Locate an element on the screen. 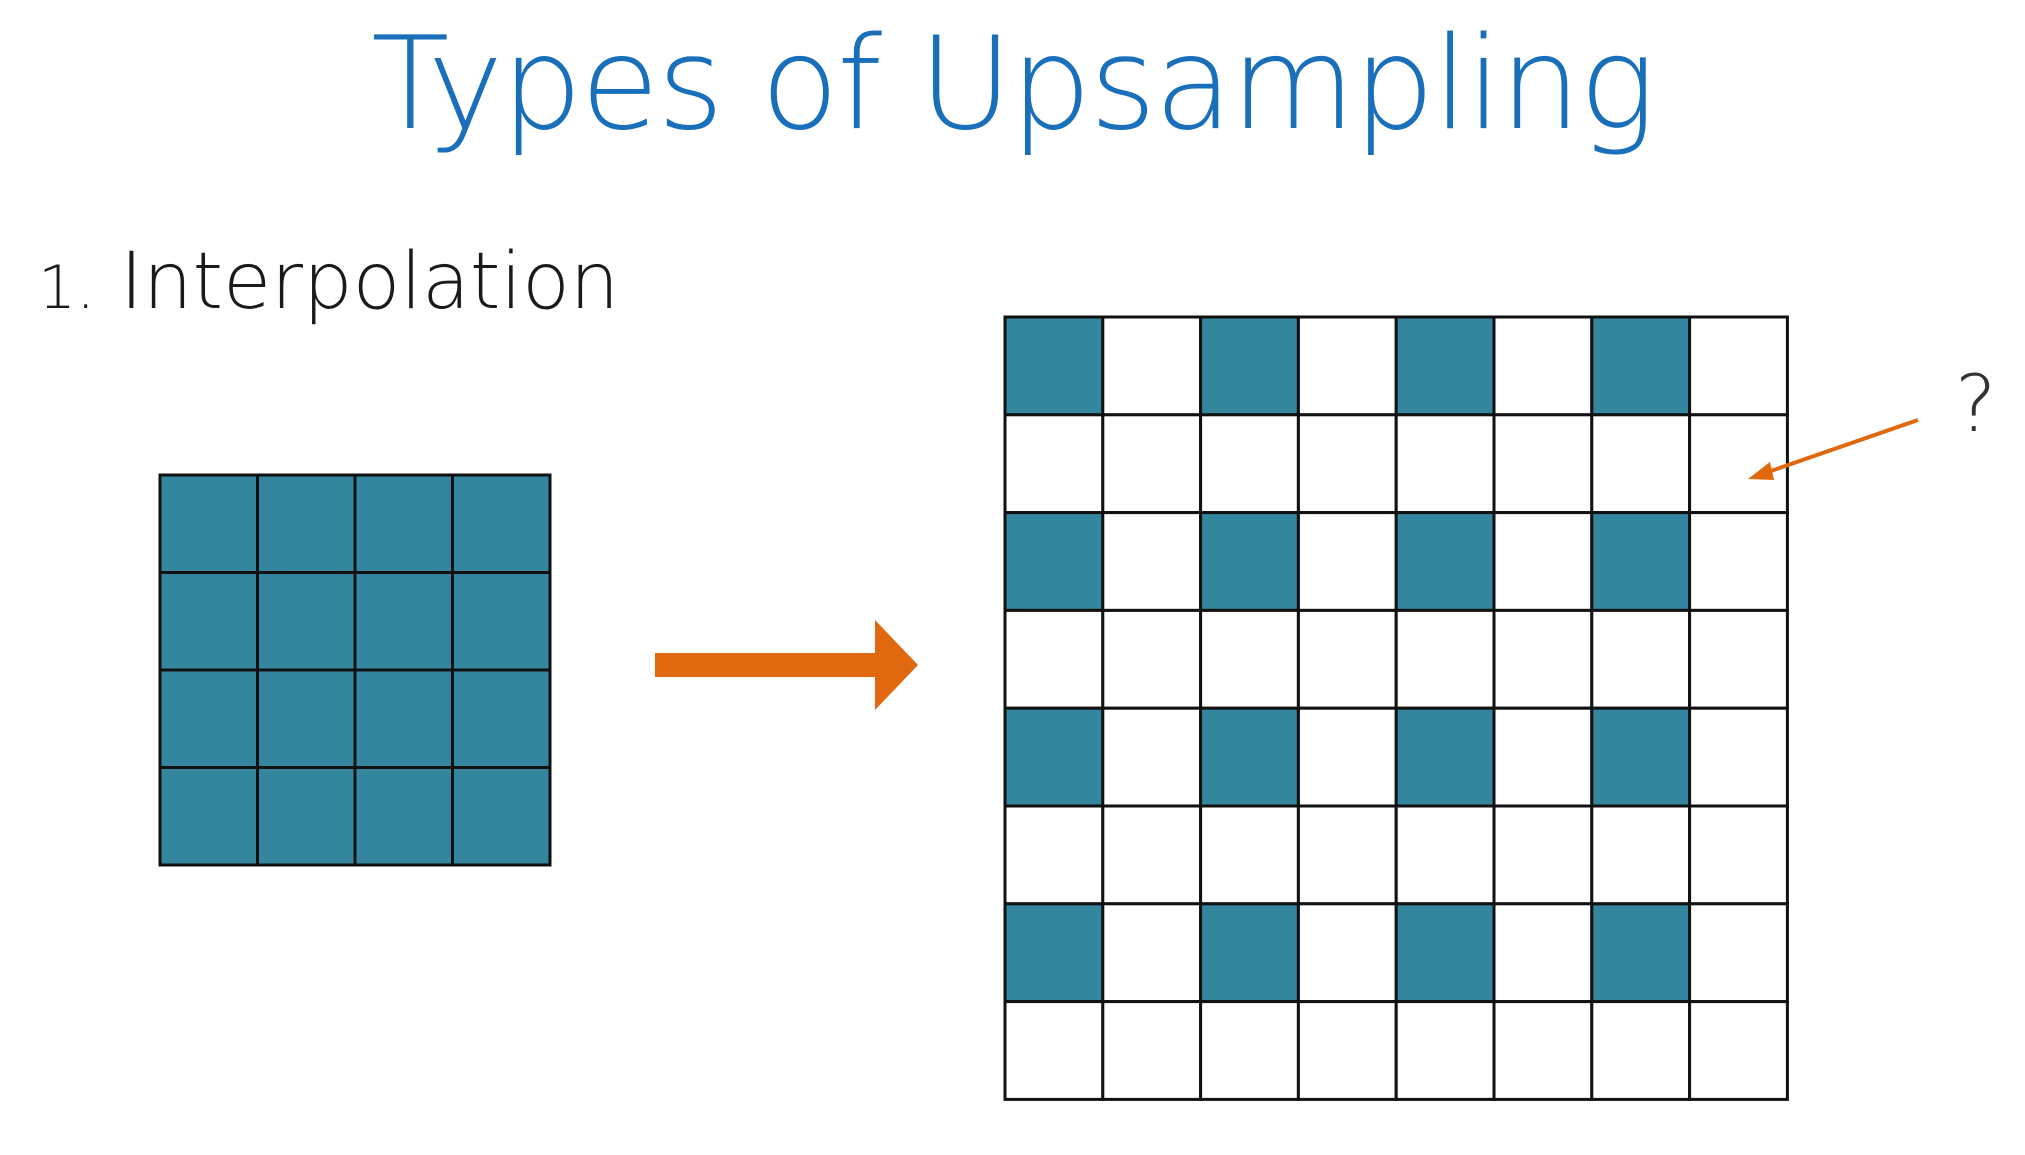 This screenshot has height=1155, width=2025. input-grid is located at coordinates (355, 670).